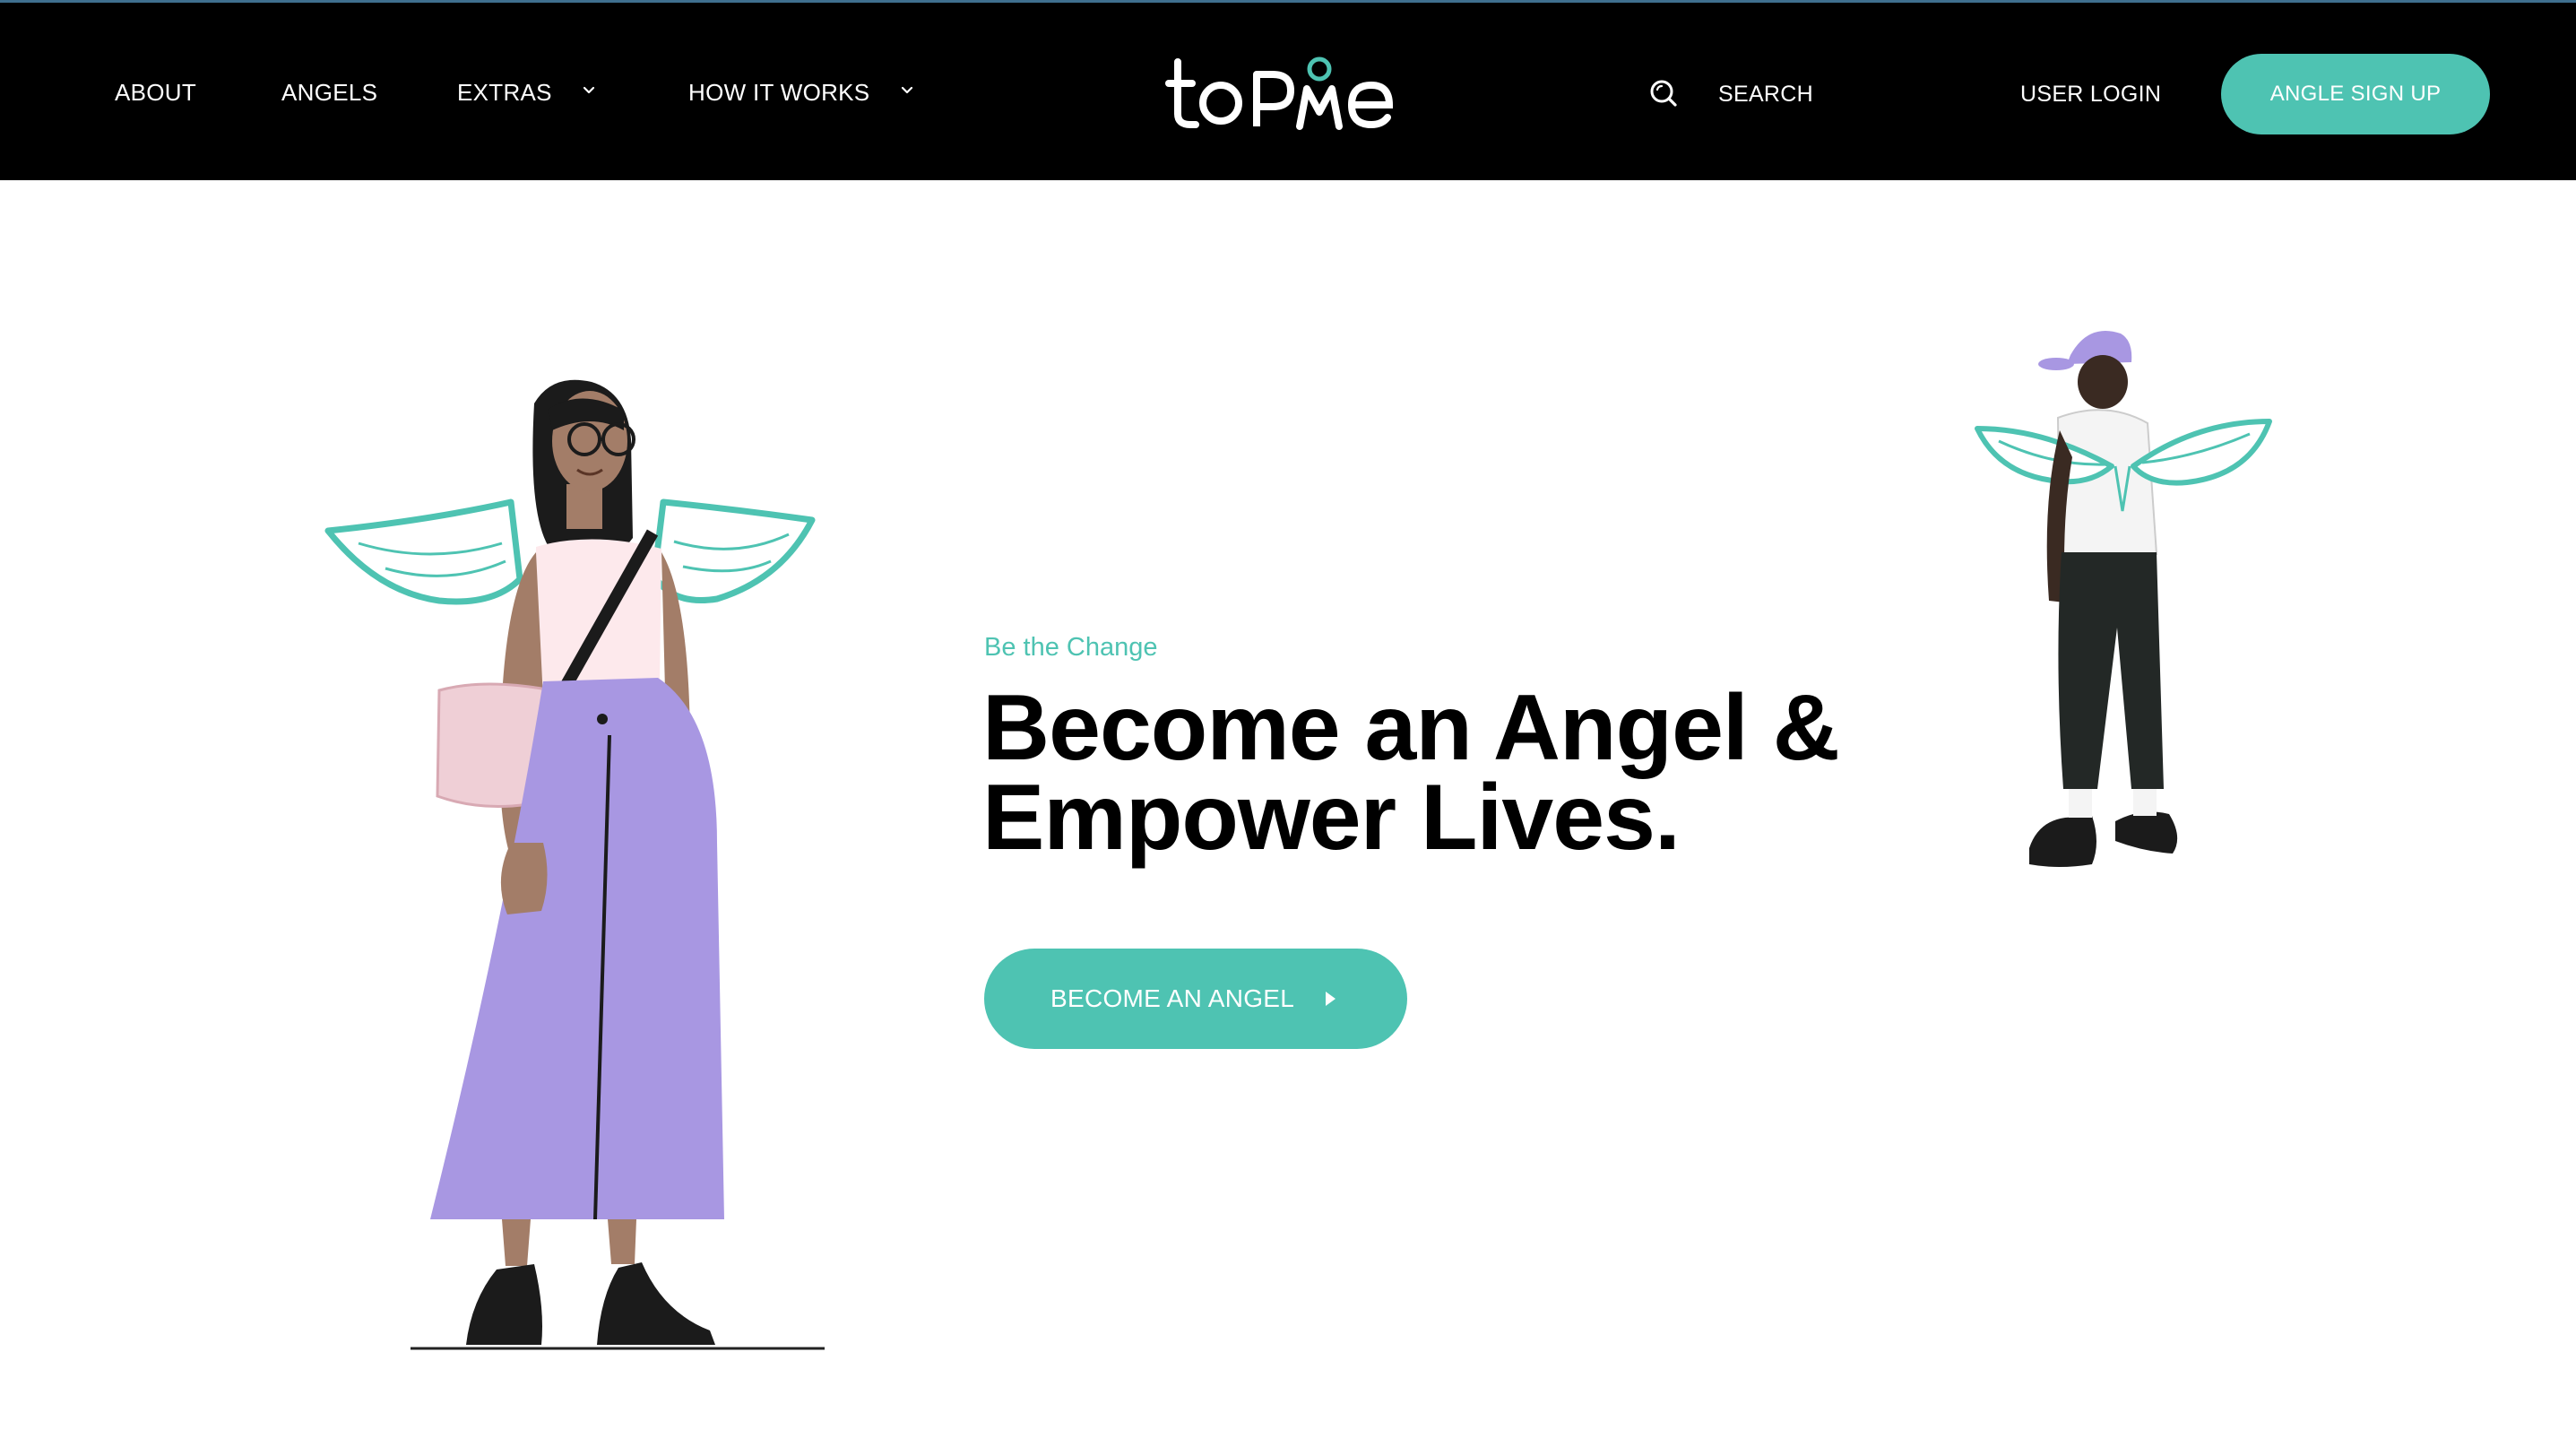  I want to click on angle-sign-up-button: ANGLE SIGN UP, so click(2355, 94).